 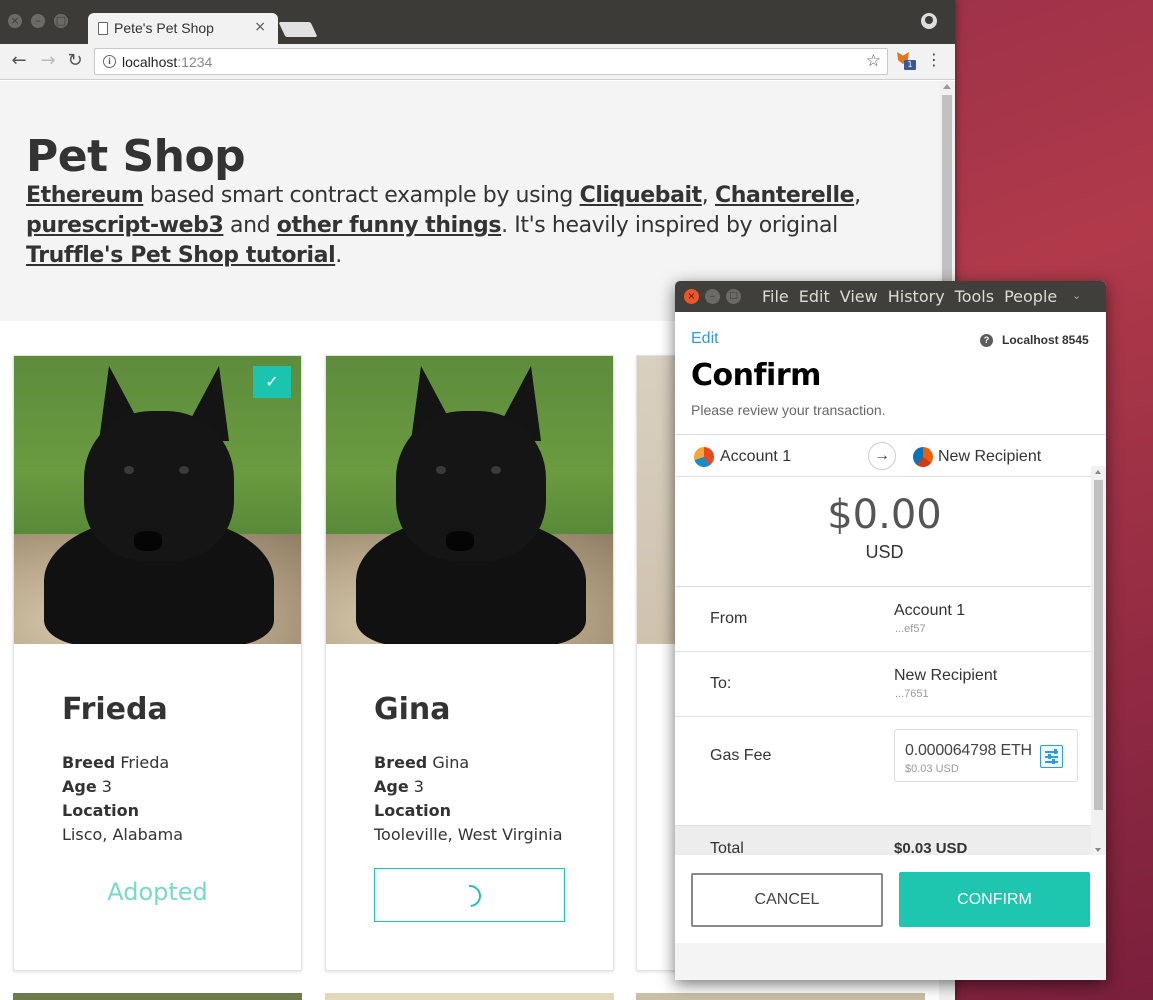 I want to click on metamask-extension-icon: 1, so click(x=906, y=61).